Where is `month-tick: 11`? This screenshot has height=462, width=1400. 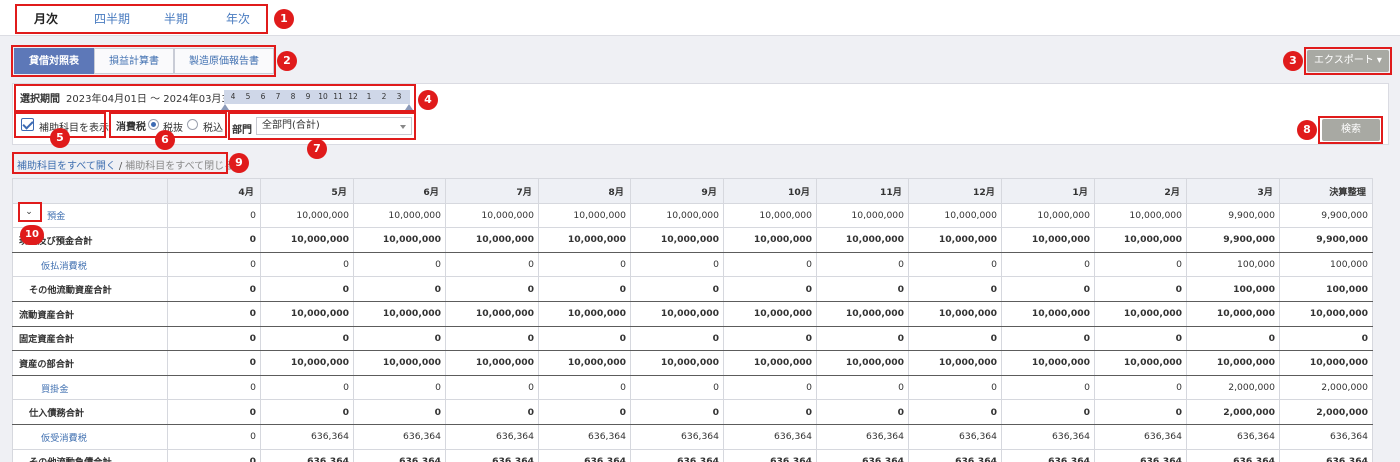
month-tick: 11 is located at coordinates (338, 96).